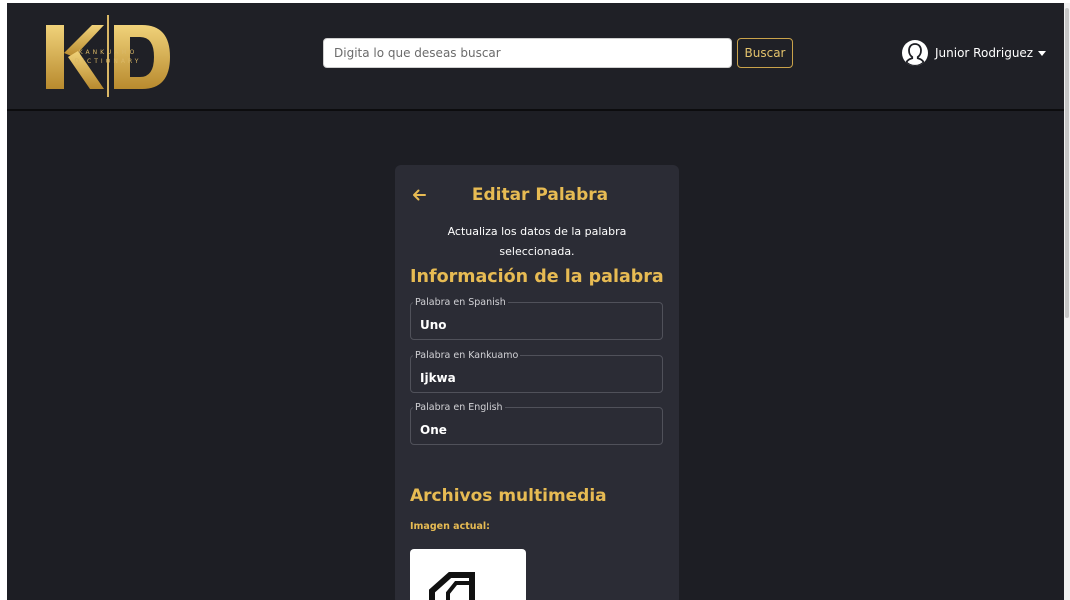 This screenshot has width=1070, height=600. What do you see at coordinates (508, 496) in the screenshot?
I see `media-section-title: Archivos multimedia` at bounding box center [508, 496].